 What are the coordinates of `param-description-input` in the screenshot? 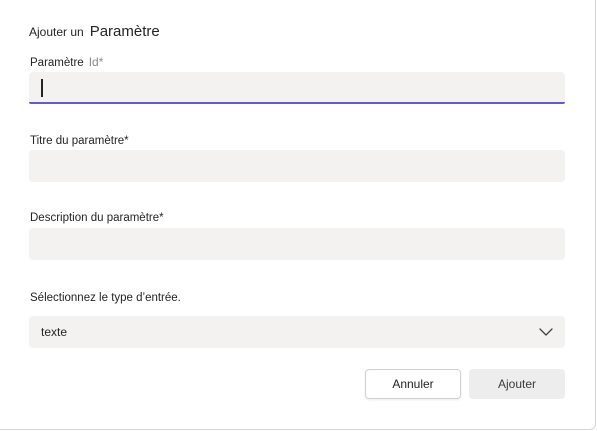 It's located at (297, 244).